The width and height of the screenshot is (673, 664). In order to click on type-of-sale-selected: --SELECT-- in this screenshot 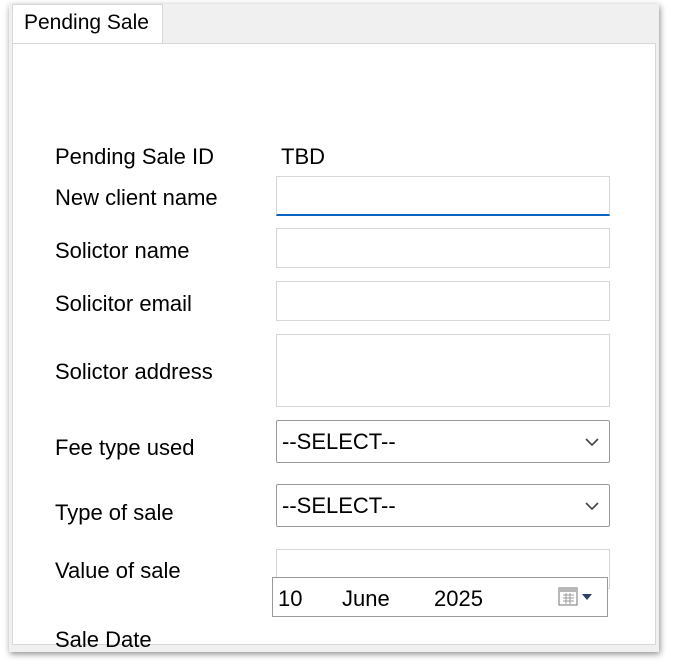, I will do `click(339, 505)`.